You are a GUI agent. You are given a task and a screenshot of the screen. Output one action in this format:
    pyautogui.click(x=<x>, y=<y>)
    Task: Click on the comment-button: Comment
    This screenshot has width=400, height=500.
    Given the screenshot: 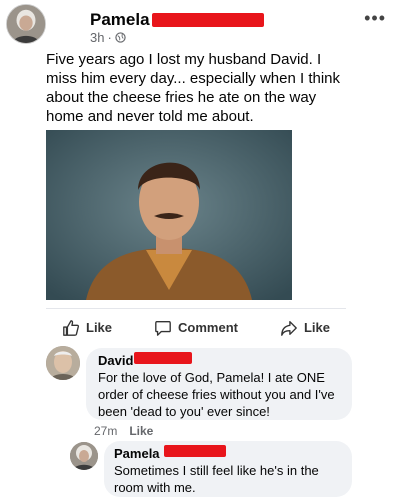 What is the action you would take?
    pyautogui.click(x=196, y=328)
    